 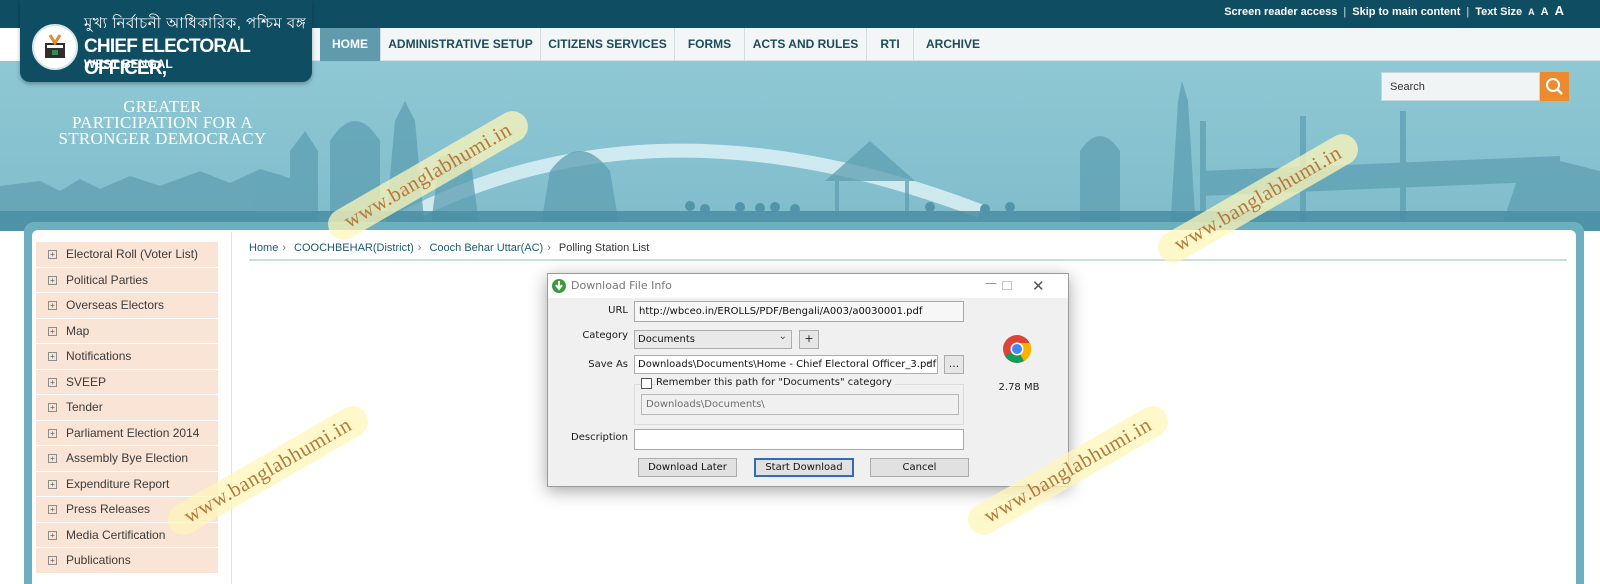 What do you see at coordinates (799, 439) in the screenshot?
I see `description-field` at bounding box center [799, 439].